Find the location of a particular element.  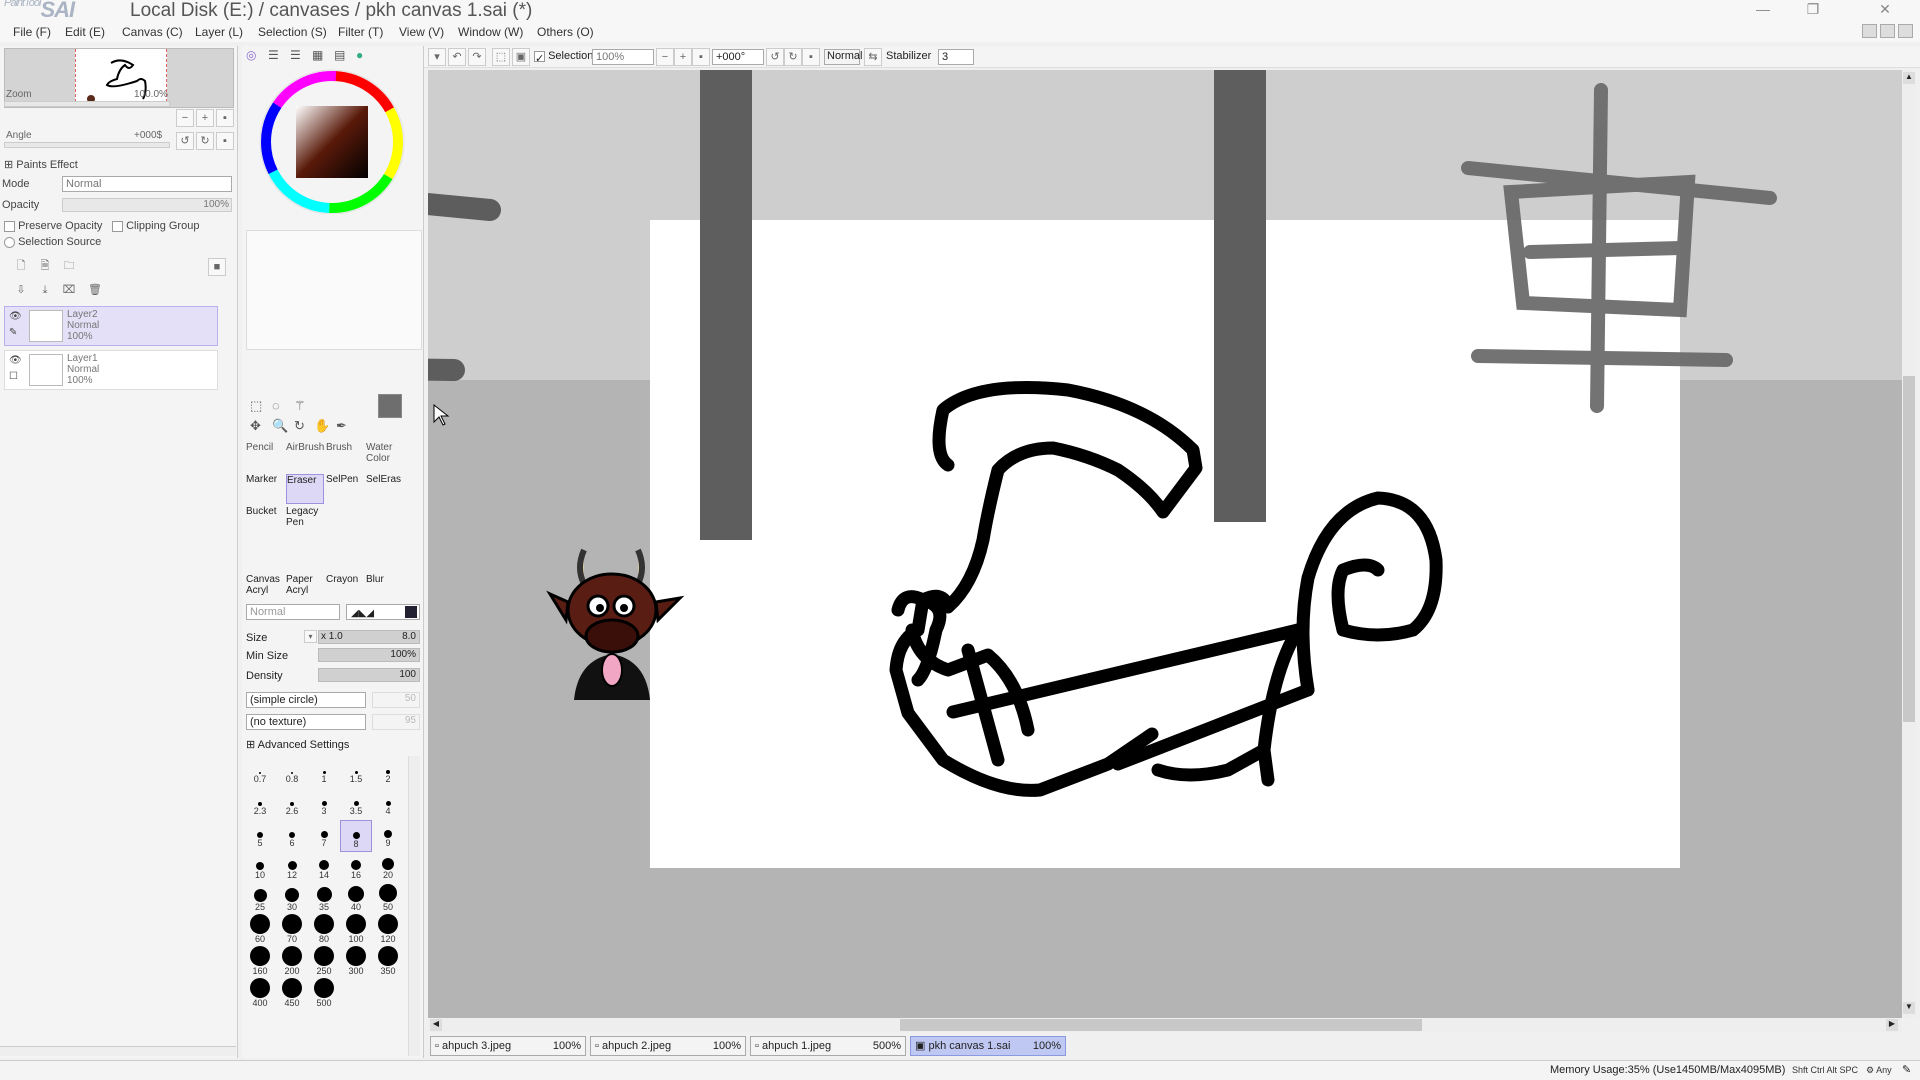

lasso-icon: ◌ is located at coordinates (276, 405).